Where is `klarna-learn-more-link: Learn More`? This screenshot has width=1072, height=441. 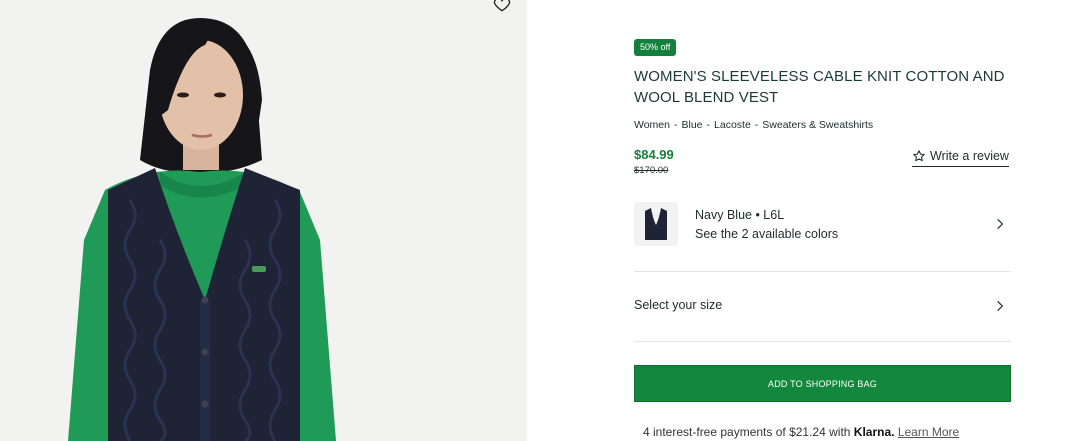
klarna-learn-more-link: Learn More is located at coordinates (928, 432).